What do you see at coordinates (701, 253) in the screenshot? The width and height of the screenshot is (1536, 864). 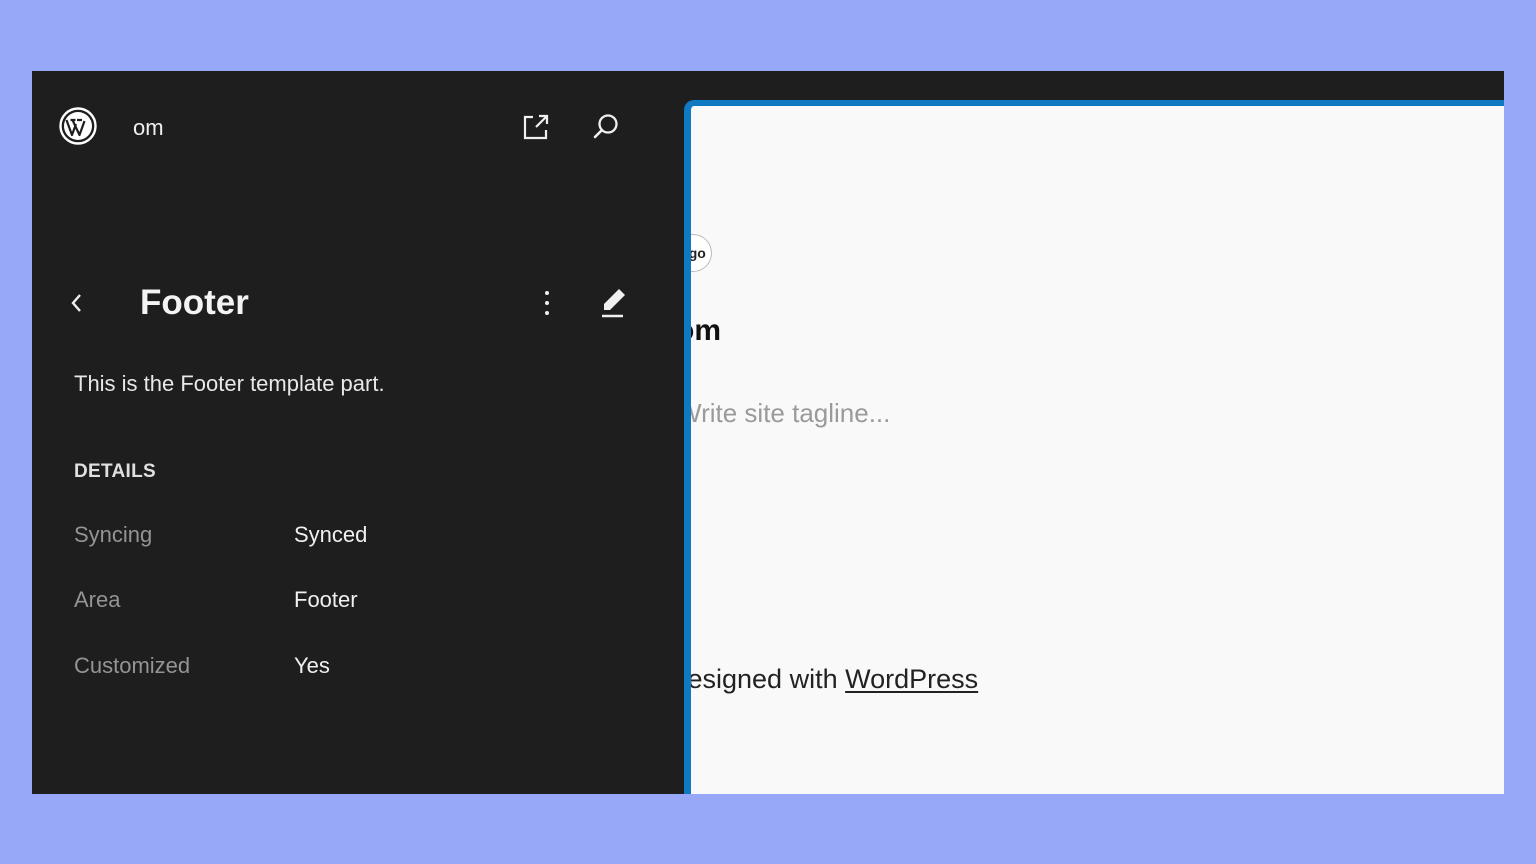 I see `site-logo-placeholder: ogo` at bounding box center [701, 253].